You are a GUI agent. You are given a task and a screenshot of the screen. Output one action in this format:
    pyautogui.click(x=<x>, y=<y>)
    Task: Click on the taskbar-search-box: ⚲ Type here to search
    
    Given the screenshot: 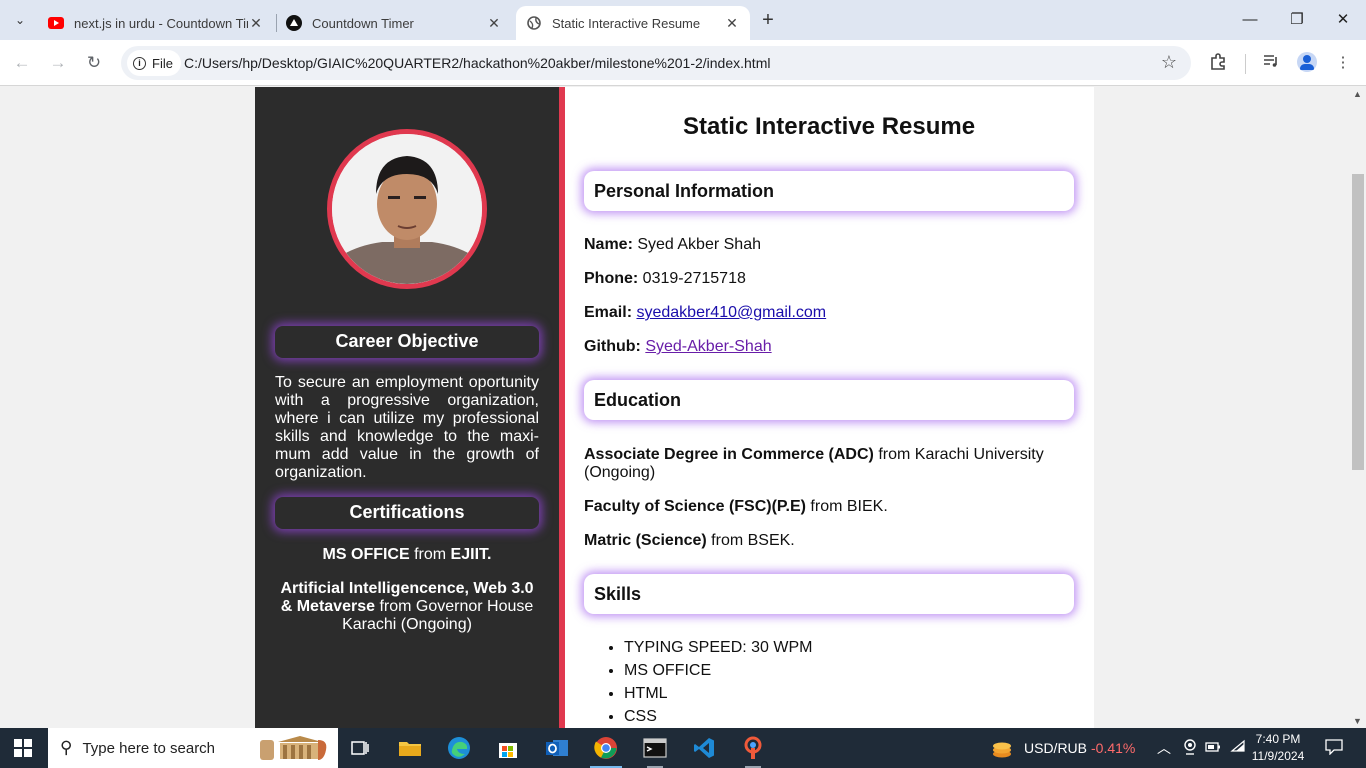 What is the action you would take?
    pyautogui.click(x=193, y=748)
    